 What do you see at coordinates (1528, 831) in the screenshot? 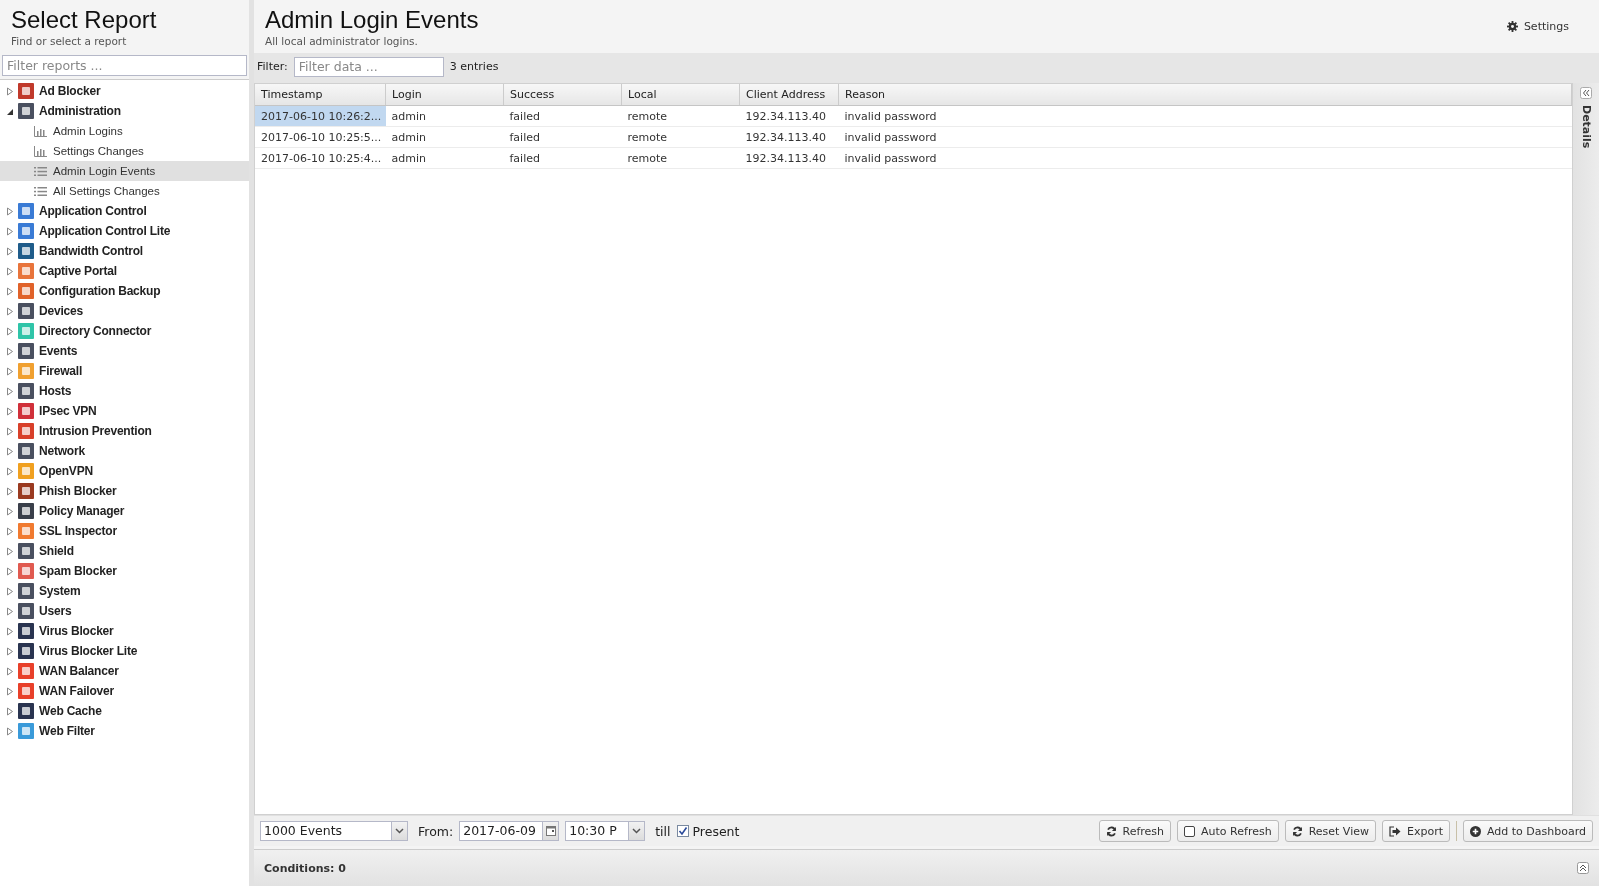
I see `add-to-dashboard-button: Add to Dashboard` at bounding box center [1528, 831].